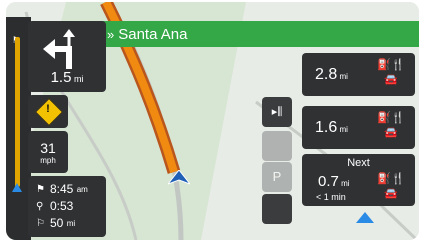  I want to click on current-position-marker-icon, so click(17, 187).